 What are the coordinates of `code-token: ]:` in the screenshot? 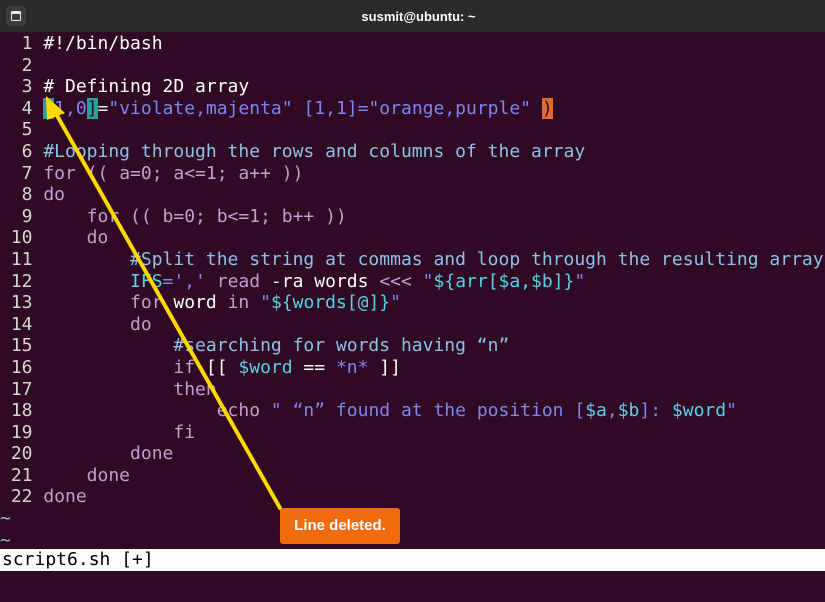 It's located at (655, 411).